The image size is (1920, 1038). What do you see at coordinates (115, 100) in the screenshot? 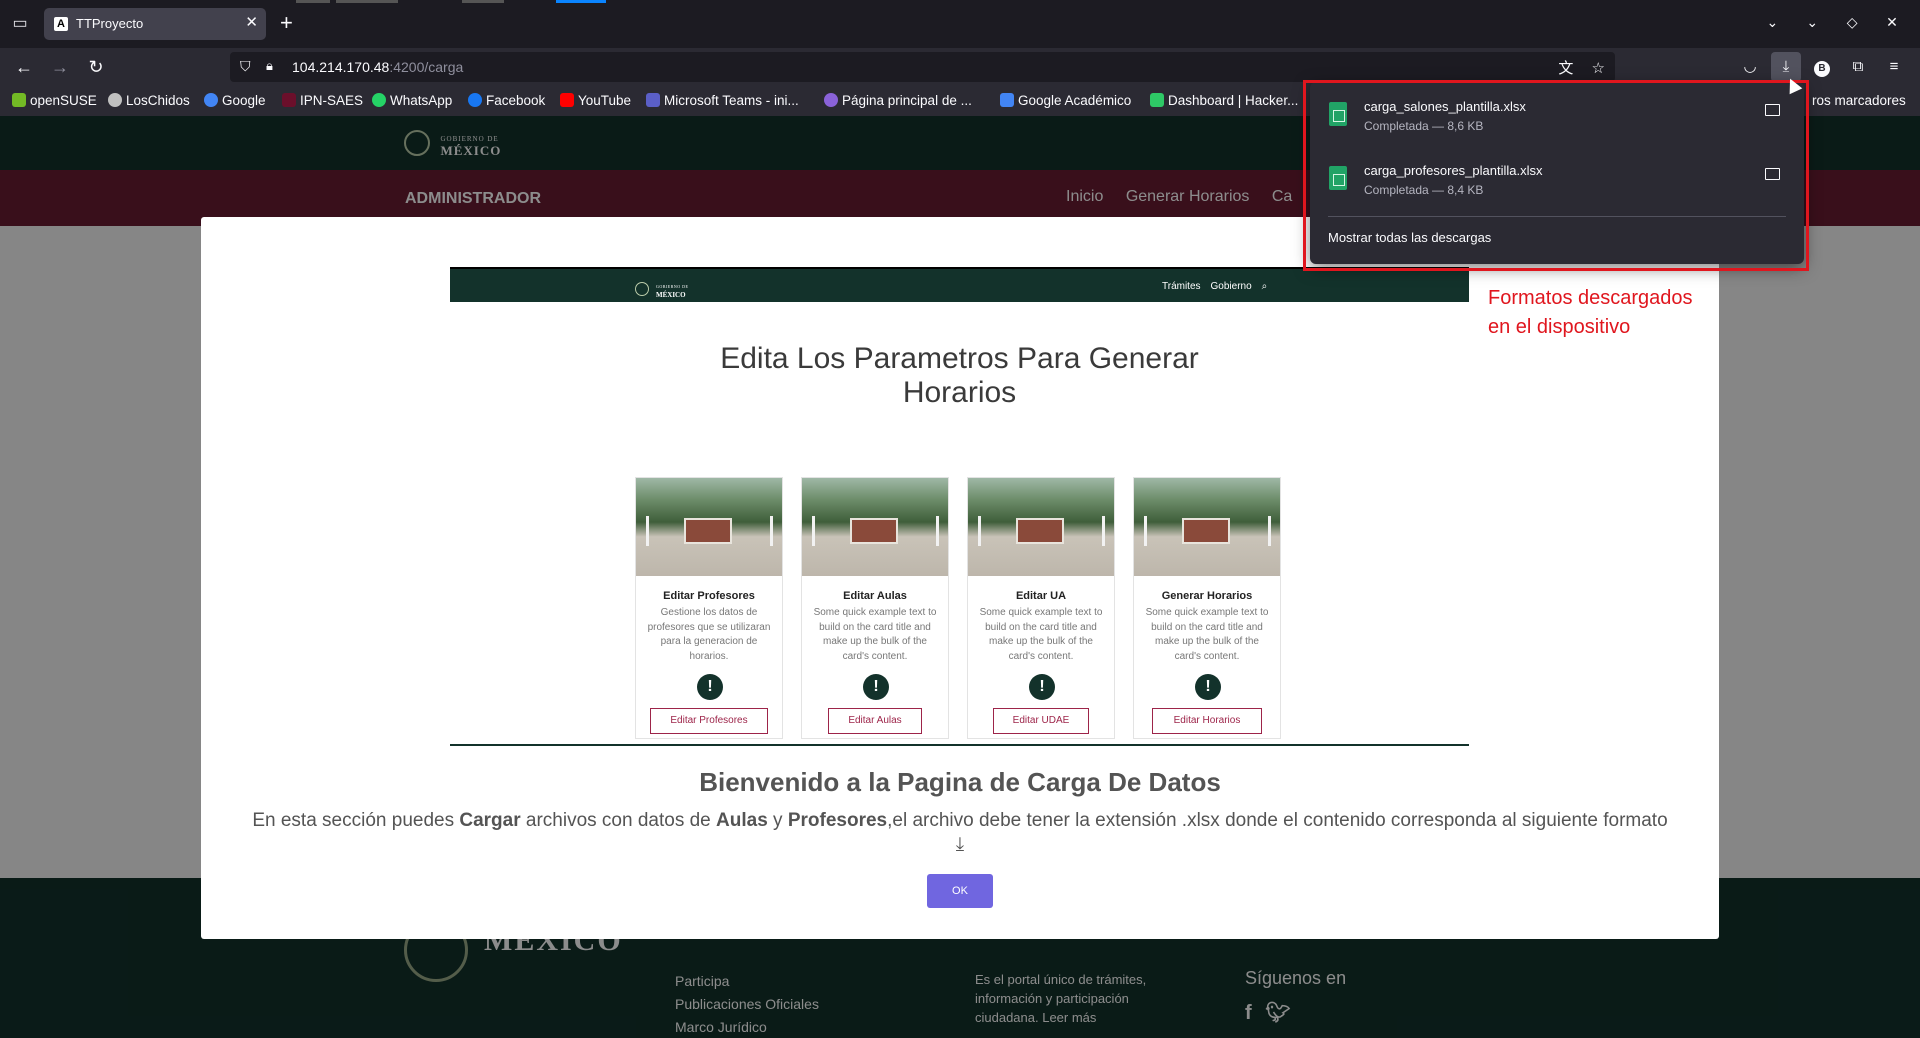
I see `github-icon` at bounding box center [115, 100].